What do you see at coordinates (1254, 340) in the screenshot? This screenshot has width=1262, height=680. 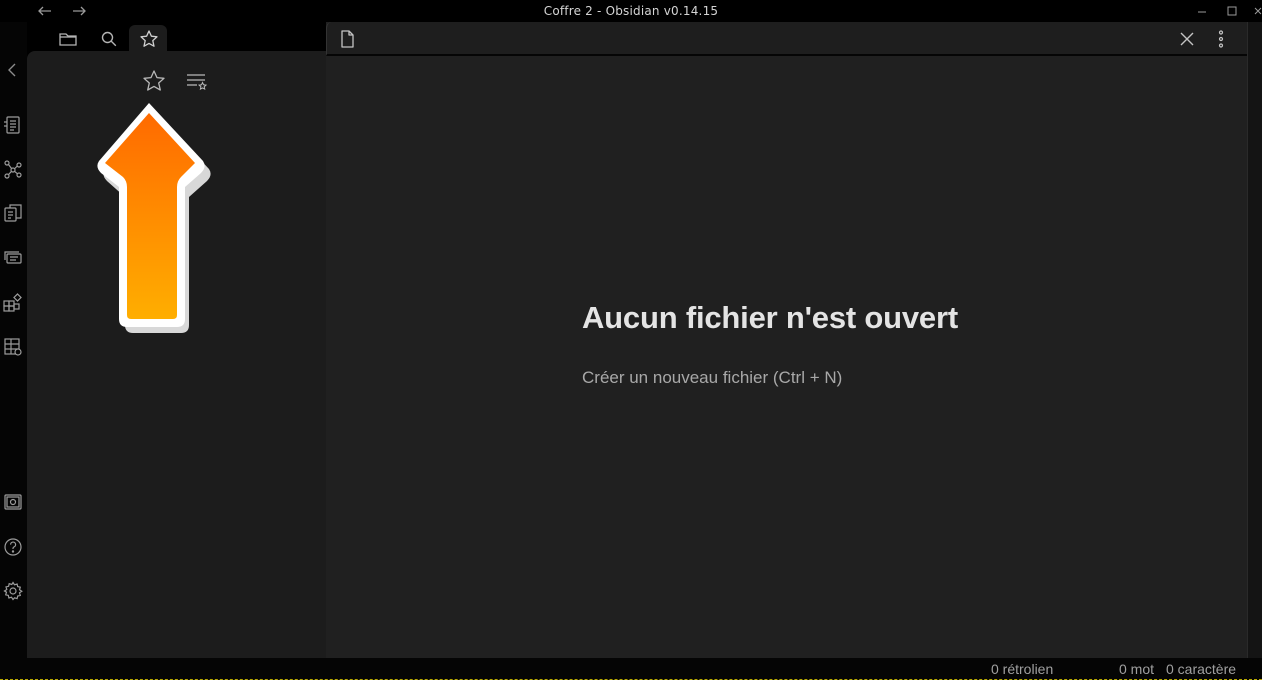 I see `right-sidebar-collapsed` at bounding box center [1254, 340].